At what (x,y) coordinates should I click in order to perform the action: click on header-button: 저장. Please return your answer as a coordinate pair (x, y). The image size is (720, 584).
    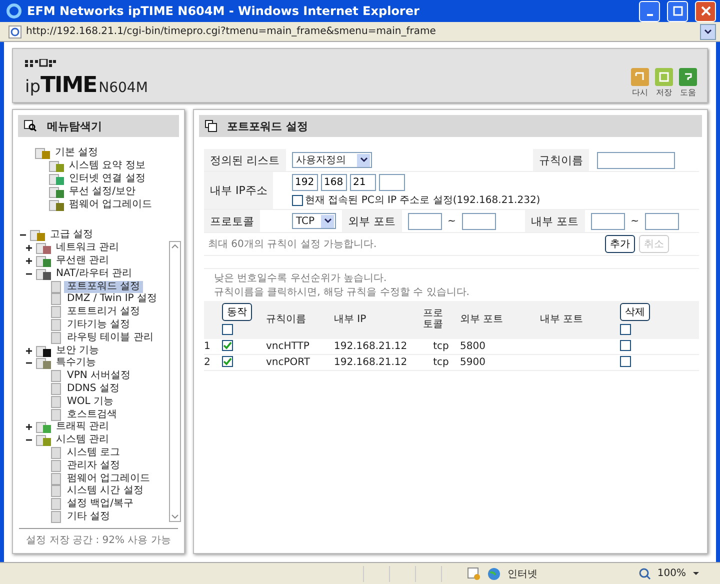
    Looking at the image, I should click on (664, 83).